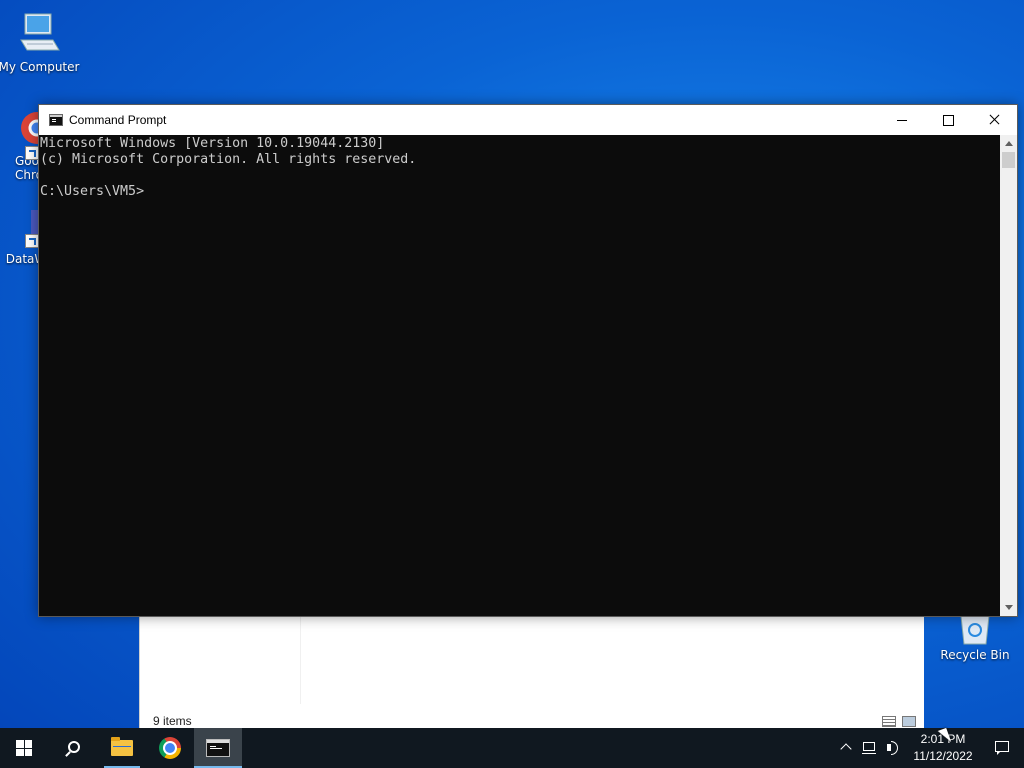 The image size is (1024, 768). I want to click on close-button, so click(994, 120).